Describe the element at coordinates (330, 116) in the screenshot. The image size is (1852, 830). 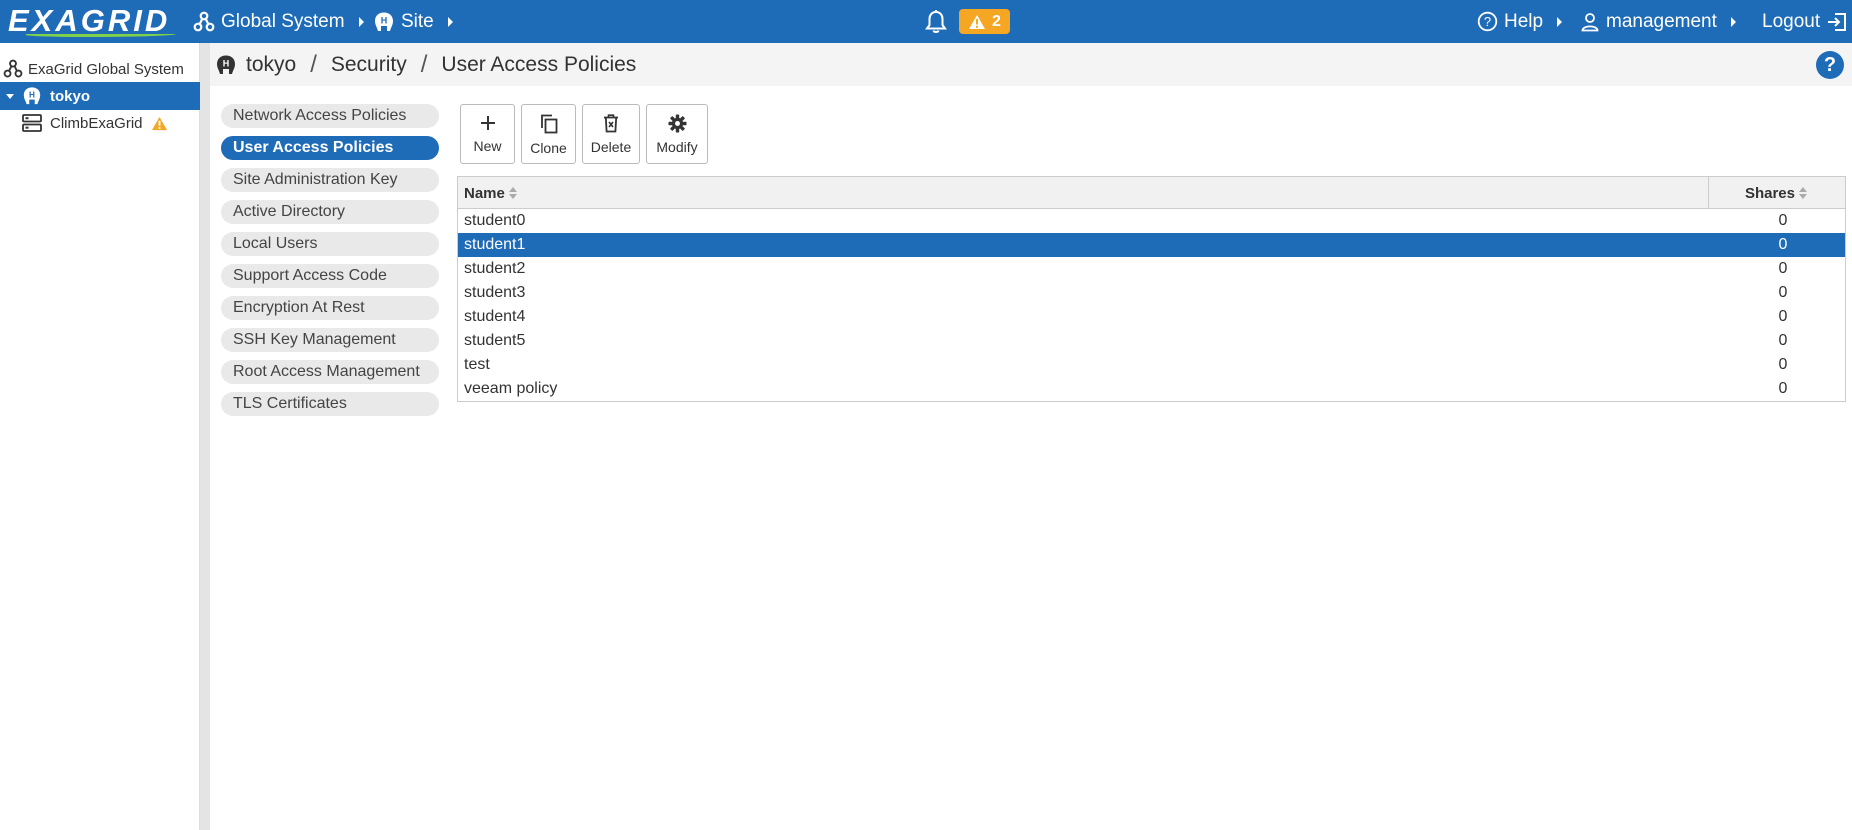
I see `subnav-network-access-policies: Network Access Policies` at that location.